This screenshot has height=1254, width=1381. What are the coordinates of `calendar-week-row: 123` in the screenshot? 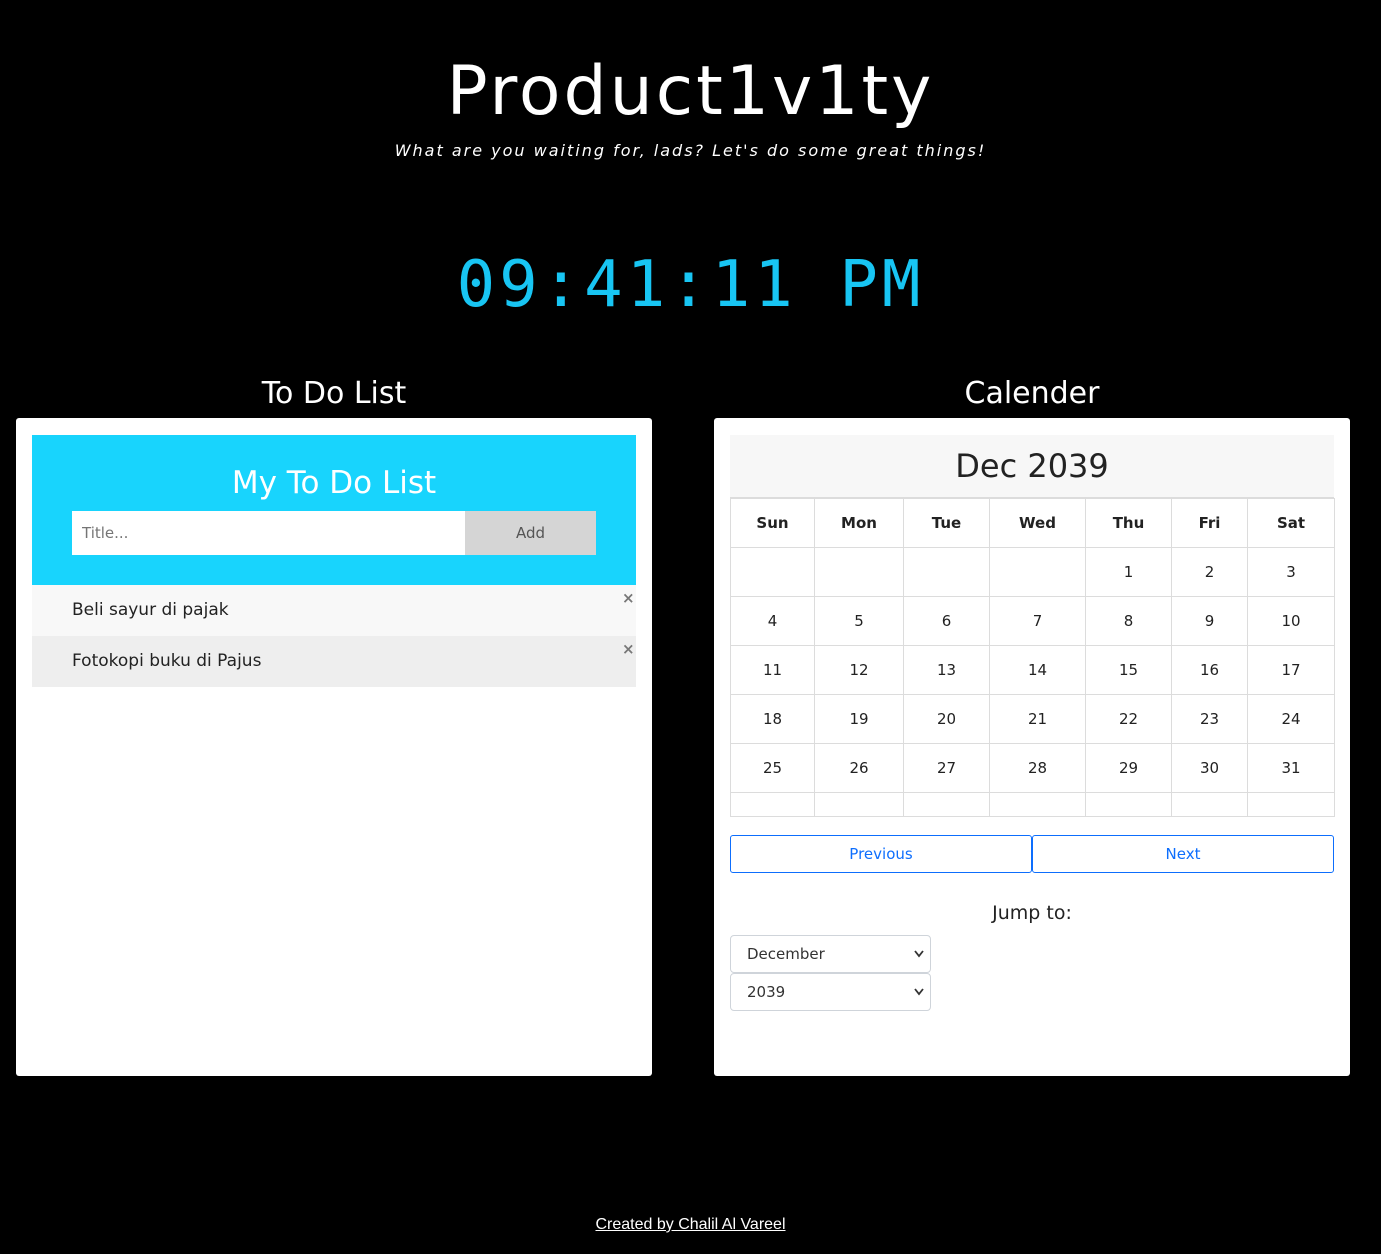 It's located at (1032, 572).